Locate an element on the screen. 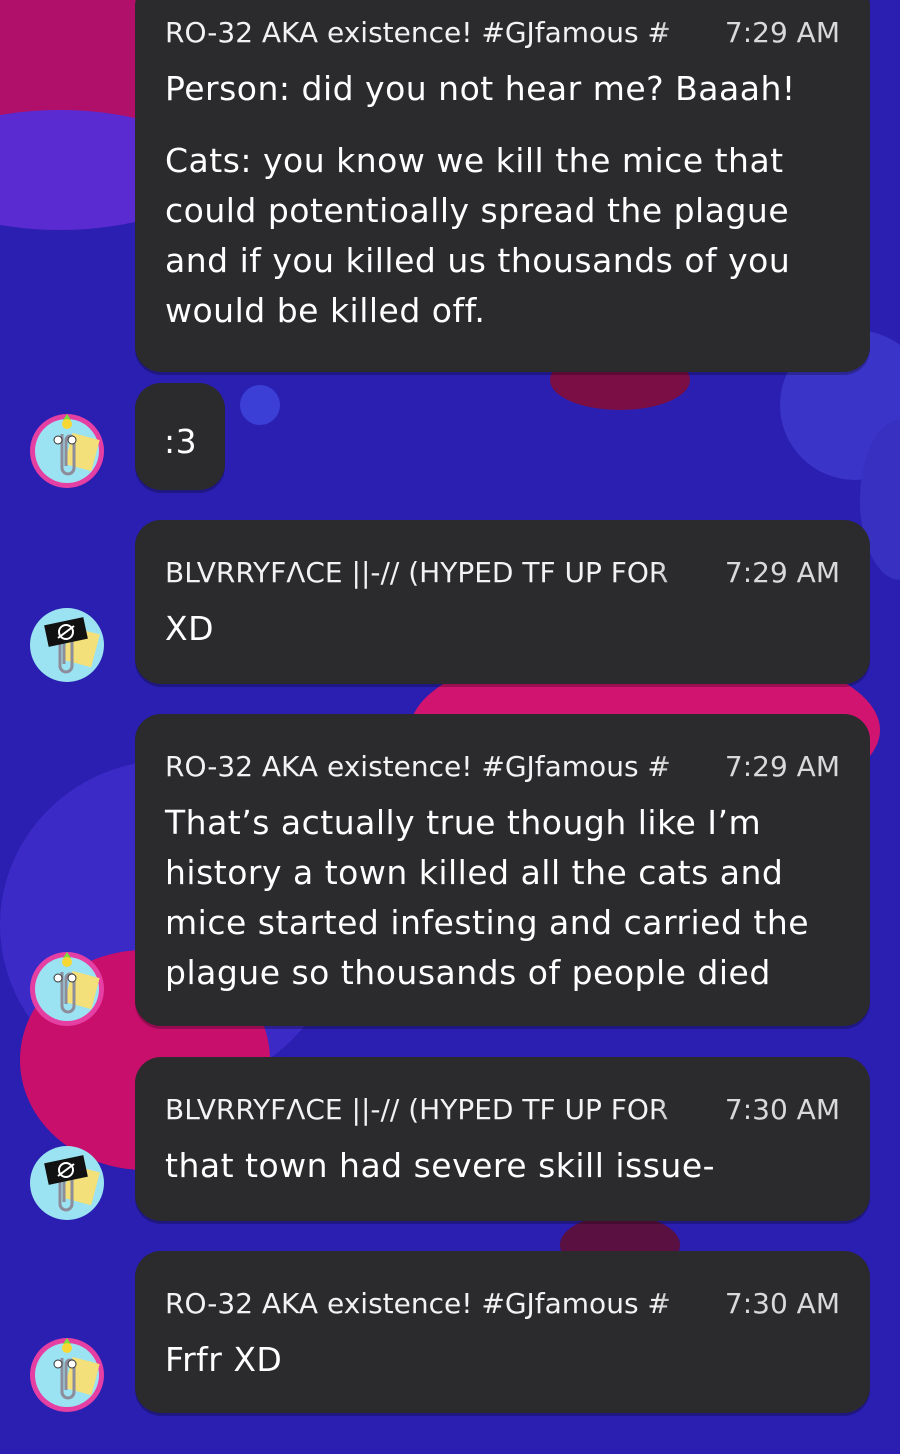  message-text: that town had severe skill issue- is located at coordinates (440, 1165).